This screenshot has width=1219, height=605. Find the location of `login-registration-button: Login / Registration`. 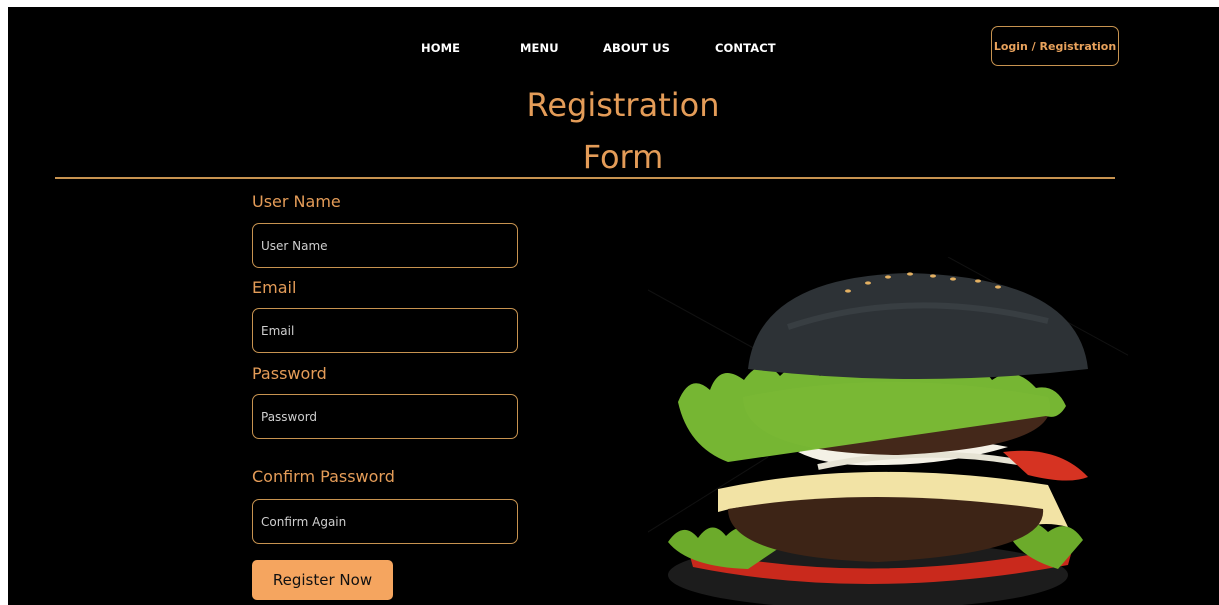

login-registration-button: Login / Registration is located at coordinates (1055, 46).